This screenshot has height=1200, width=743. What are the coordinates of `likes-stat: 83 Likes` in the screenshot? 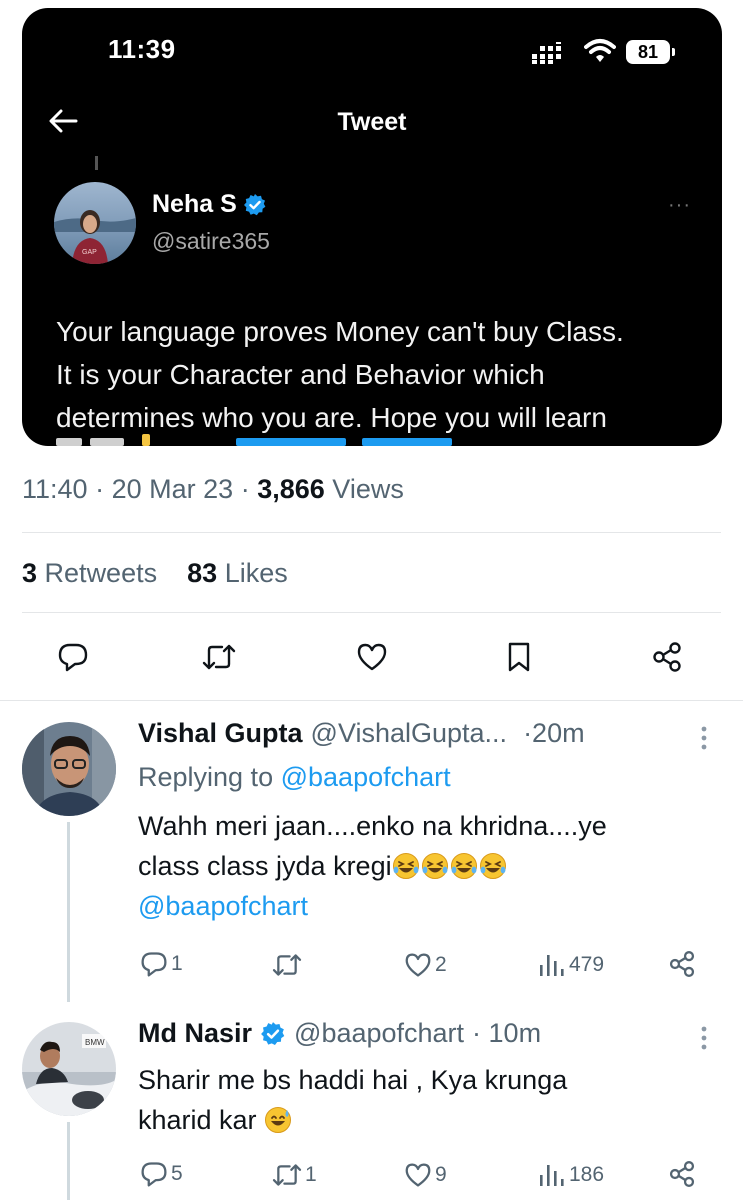 It's located at (237, 573).